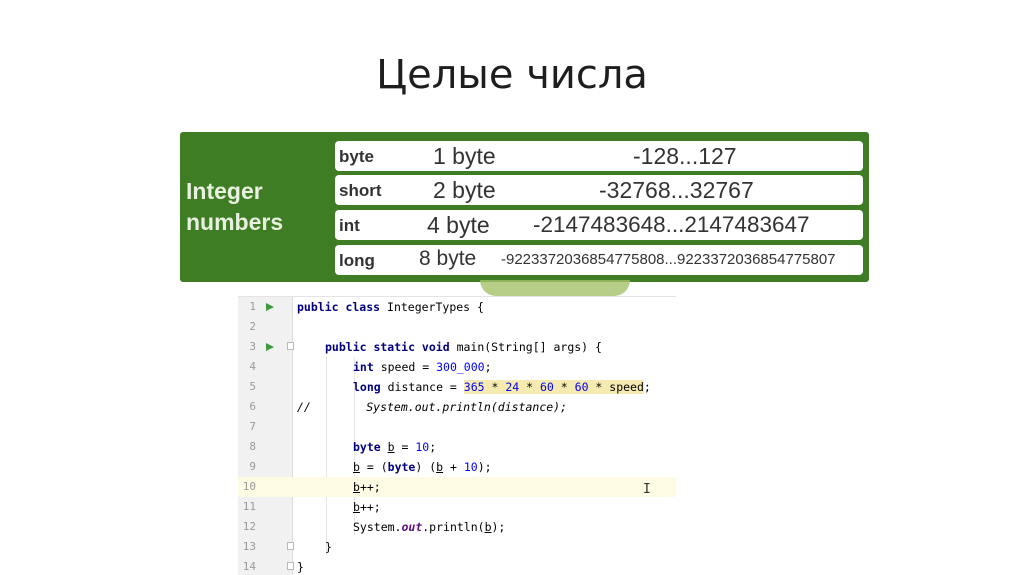  What do you see at coordinates (676, 190) in the screenshot?
I see `type-range: -32768...32767` at bounding box center [676, 190].